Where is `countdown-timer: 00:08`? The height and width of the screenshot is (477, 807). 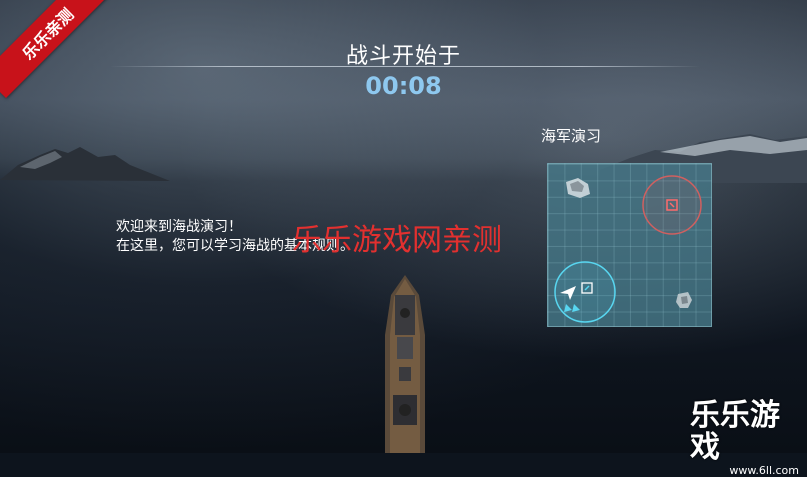 countdown-timer: 00:08 is located at coordinates (403, 86).